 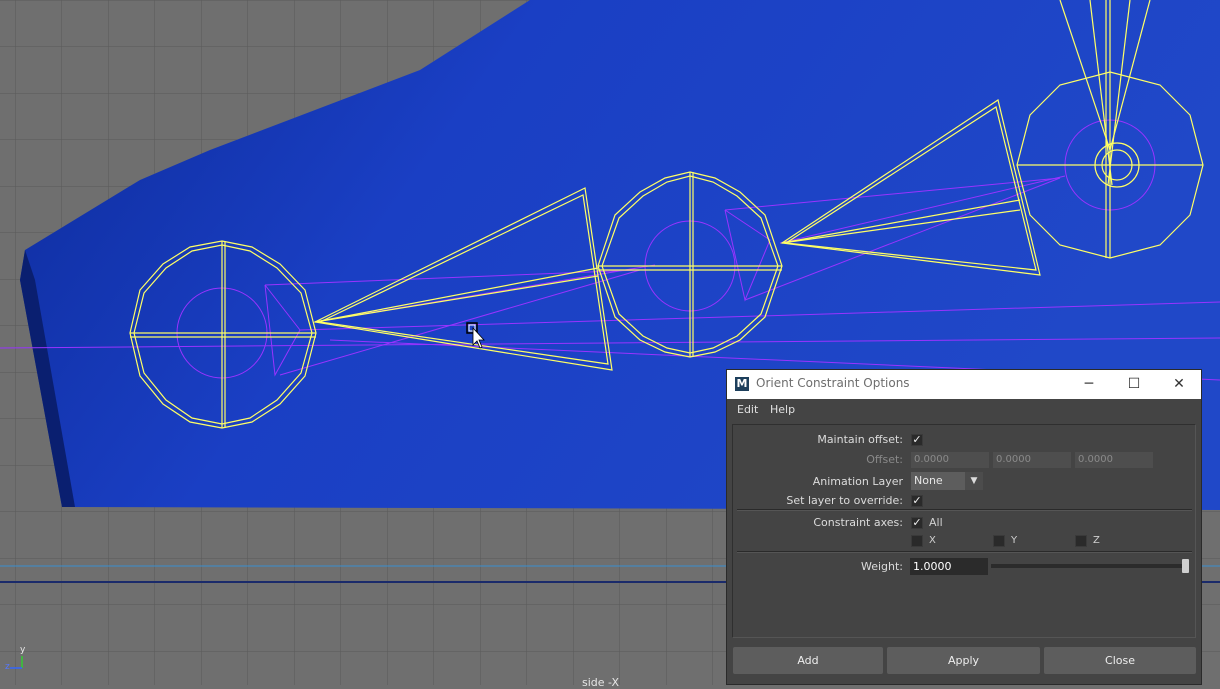 I want to click on offset-x-field: 0.0000, so click(x=950, y=460).